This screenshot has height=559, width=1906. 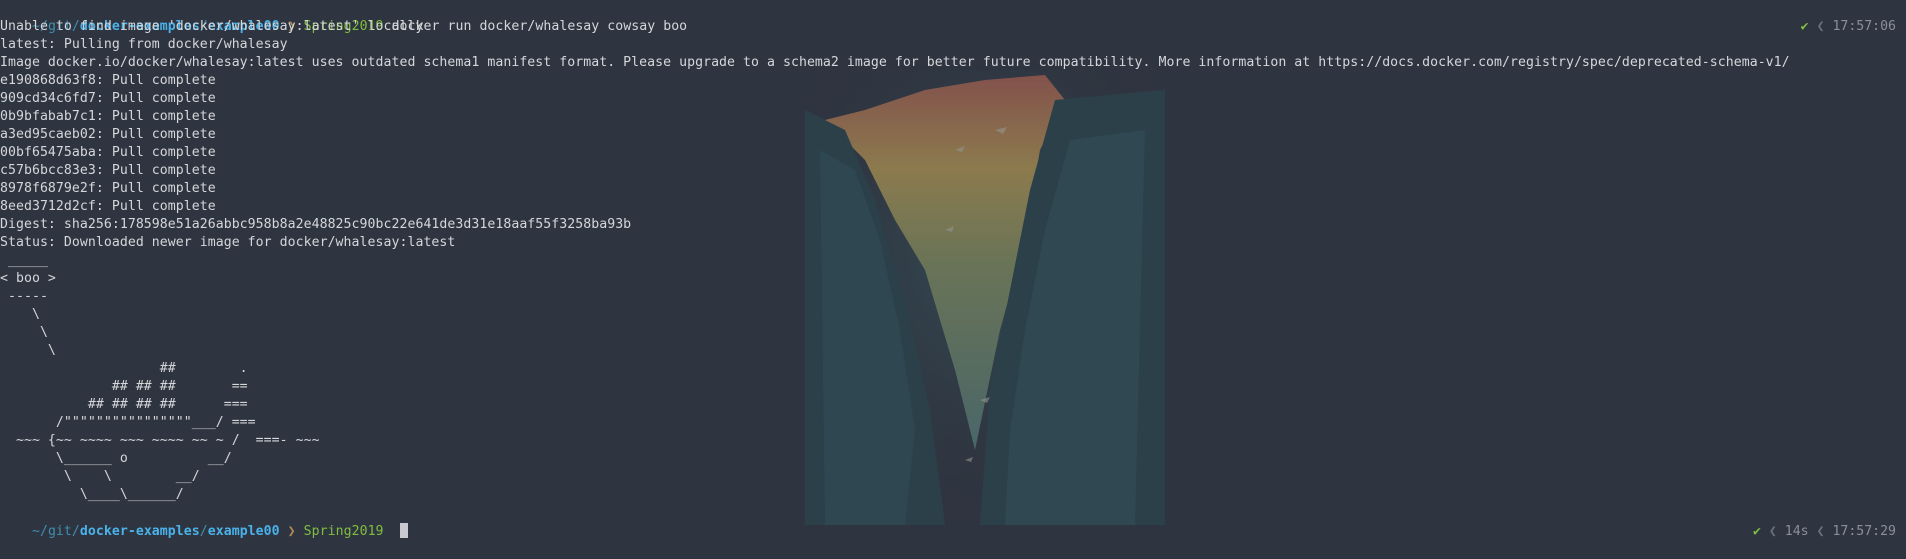 I want to click on cowsay-line: ## ## ## ==, so click(x=124, y=386).